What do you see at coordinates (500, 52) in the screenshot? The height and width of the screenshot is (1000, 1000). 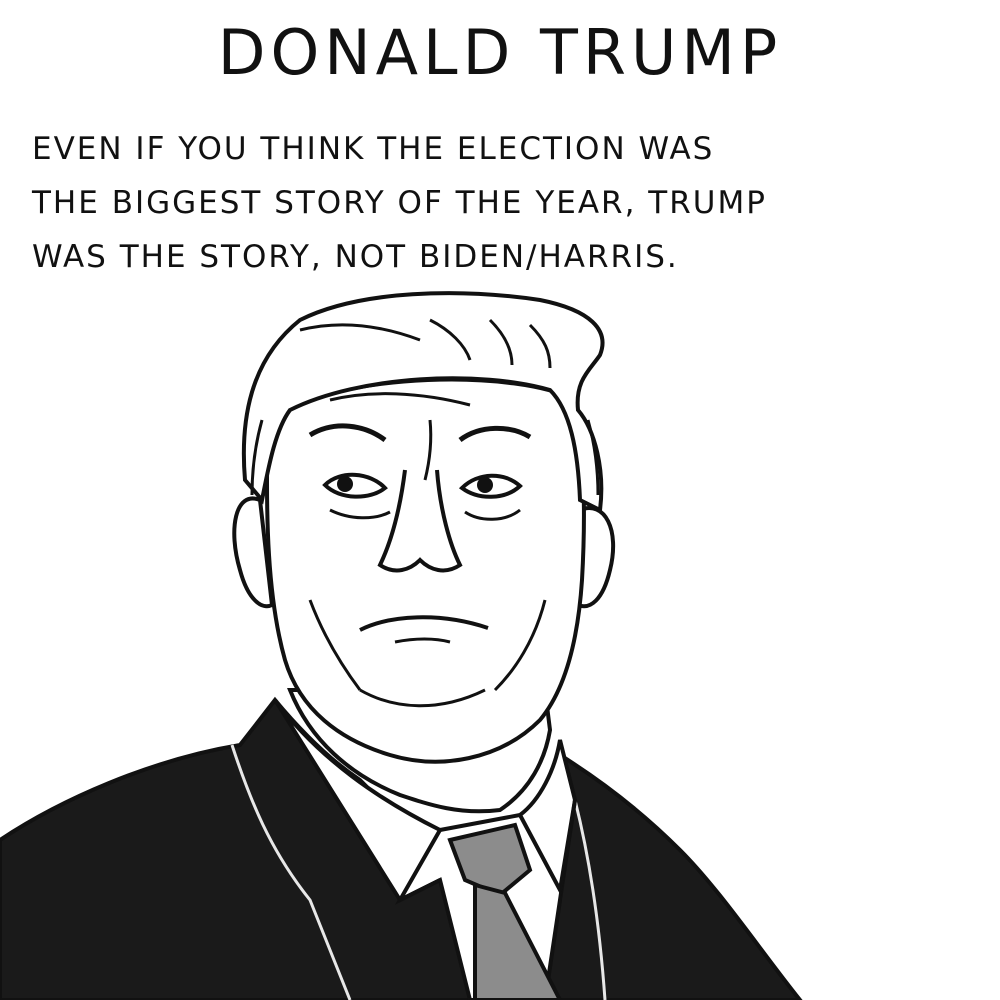 I see `comic-title: DONALD TRUMP` at bounding box center [500, 52].